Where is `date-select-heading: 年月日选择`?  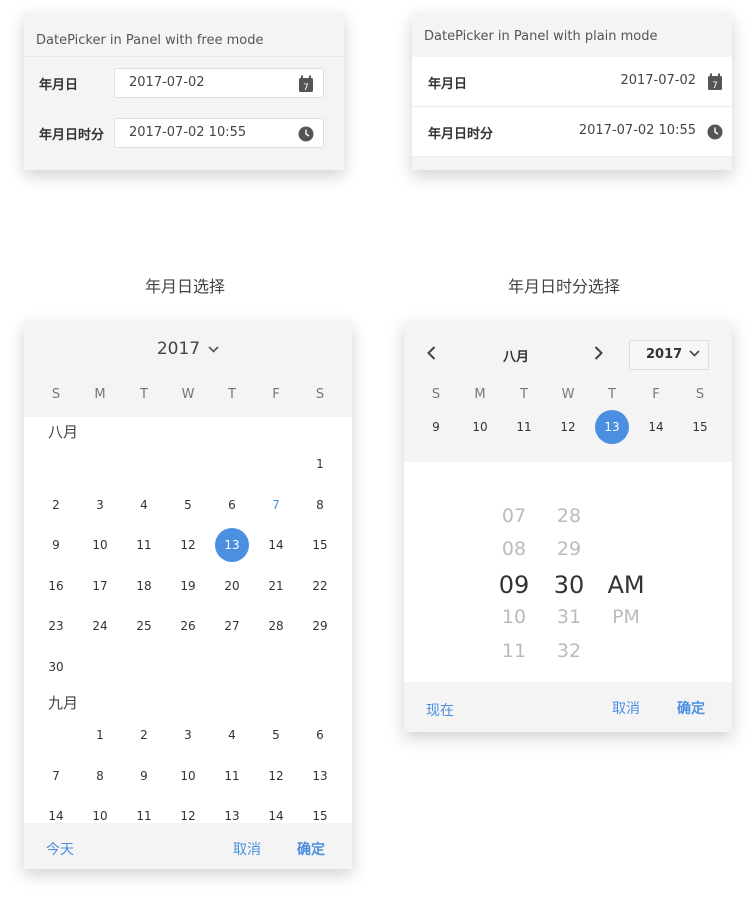 date-select-heading: 年月日选择 is located at coordinates (185, 286).